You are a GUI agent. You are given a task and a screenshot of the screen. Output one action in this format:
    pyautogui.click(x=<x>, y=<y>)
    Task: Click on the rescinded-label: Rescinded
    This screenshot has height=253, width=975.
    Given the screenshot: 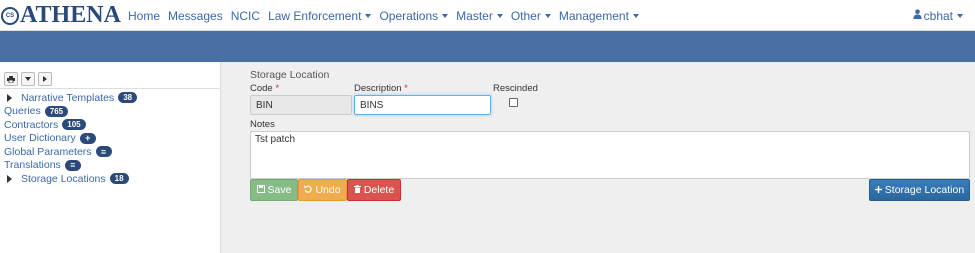 What is the action you would take?
    pyautogui.click(x=515, y=88)
    